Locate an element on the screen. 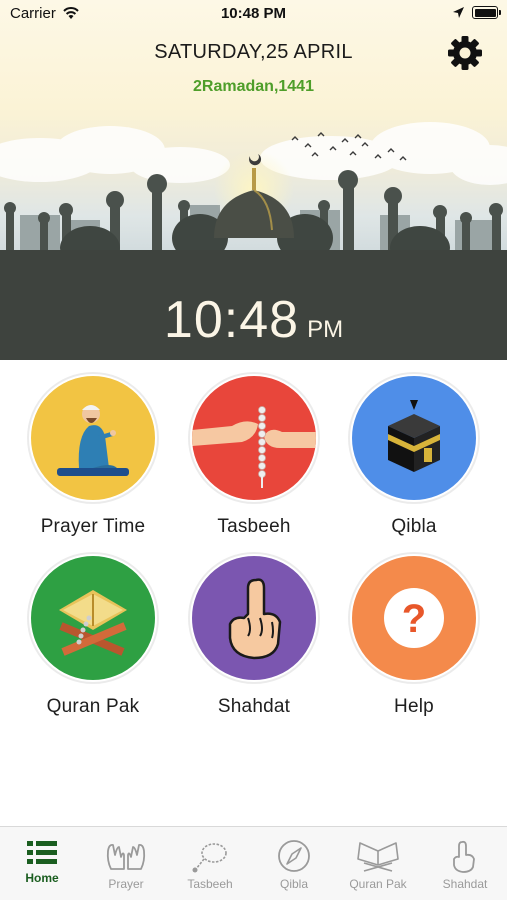 The height and width of the screenshot is (900, 507). tab-quran-pak: Quran Pak is located at coordinates (378, 863).